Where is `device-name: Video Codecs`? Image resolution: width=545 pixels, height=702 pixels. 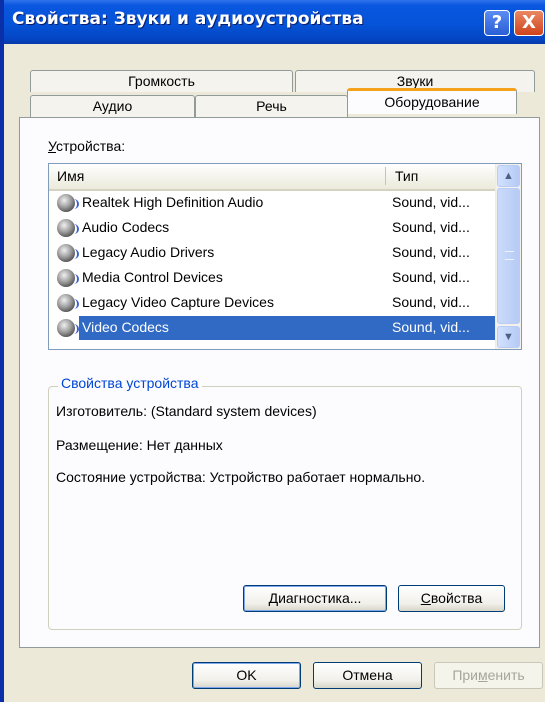
device-name: Video Codecs is located at coordinates (125, 327).